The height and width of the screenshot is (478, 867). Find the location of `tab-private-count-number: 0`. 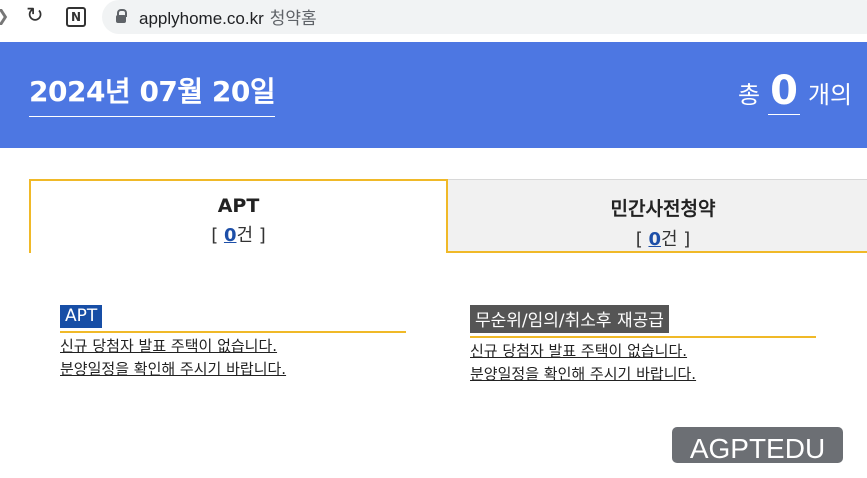

tab-private-count-number: 0 is located at coordinates (654, 239).